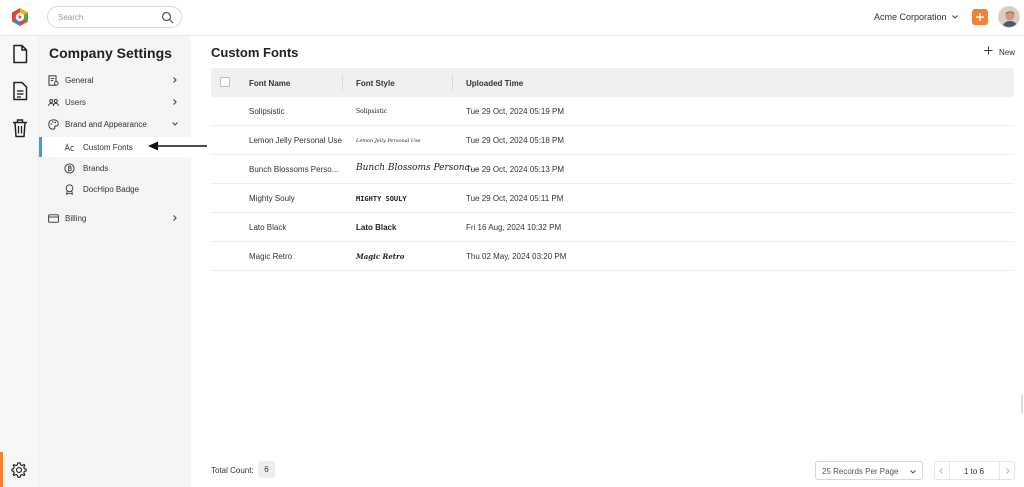  What do you see at coordinates (271, 256) in the screenshot?
I see `font-name-cell: Magic Retro` at bounding box center [271, 256].